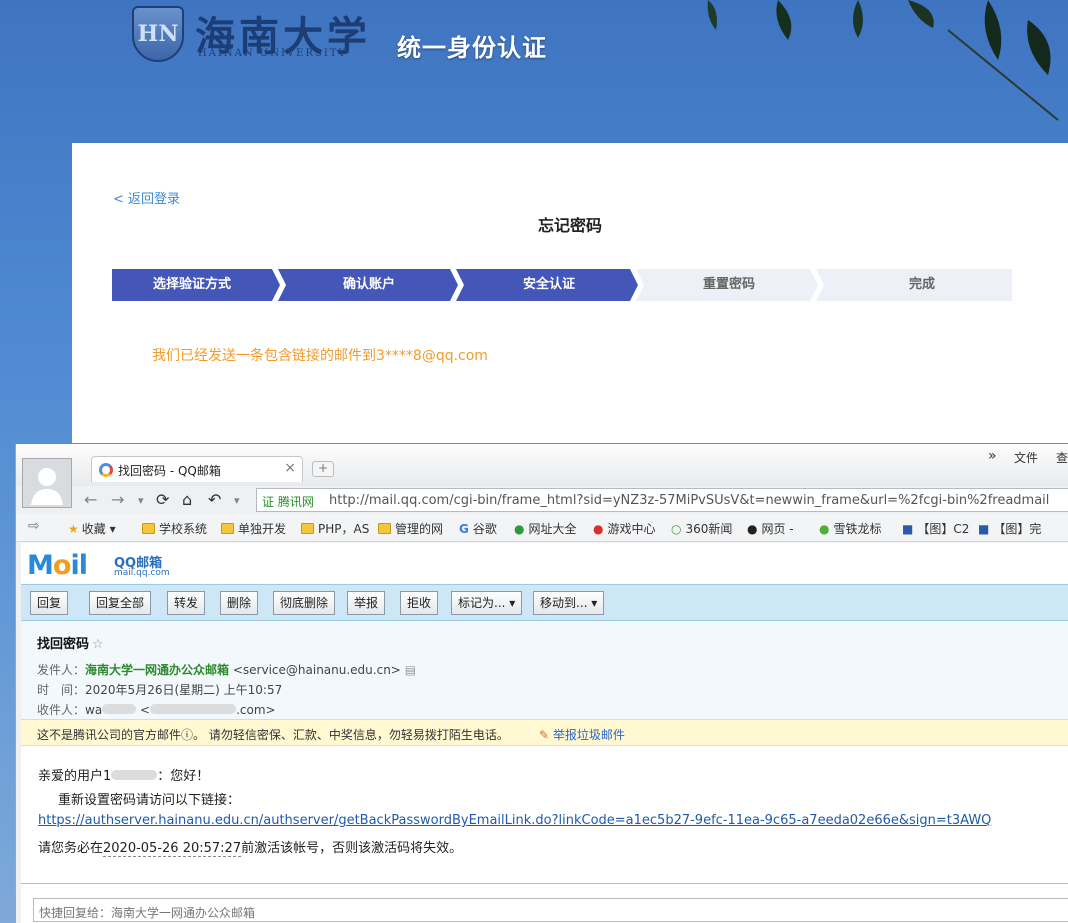 This screenshot has width=1068, height=923. What do you see at coordinates (92, 528) in the screenshot?
I see `bookmark-favorites: ★ 收藏 ▾` at bounding box center [92, 528].